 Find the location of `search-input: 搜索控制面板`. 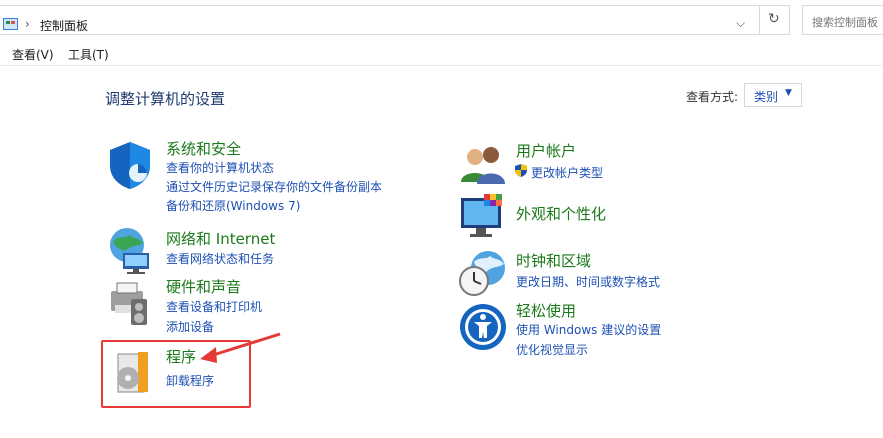

search-input: 搜索控制面板 is located at coordinates (842, 20).